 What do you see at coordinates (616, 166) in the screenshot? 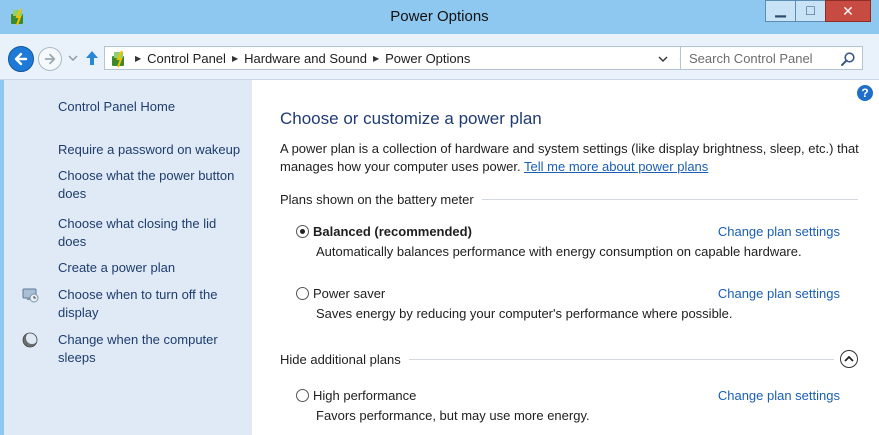
I see `power-plans-help-link: Tell me more about power plans` at bounding box center [616, 166].